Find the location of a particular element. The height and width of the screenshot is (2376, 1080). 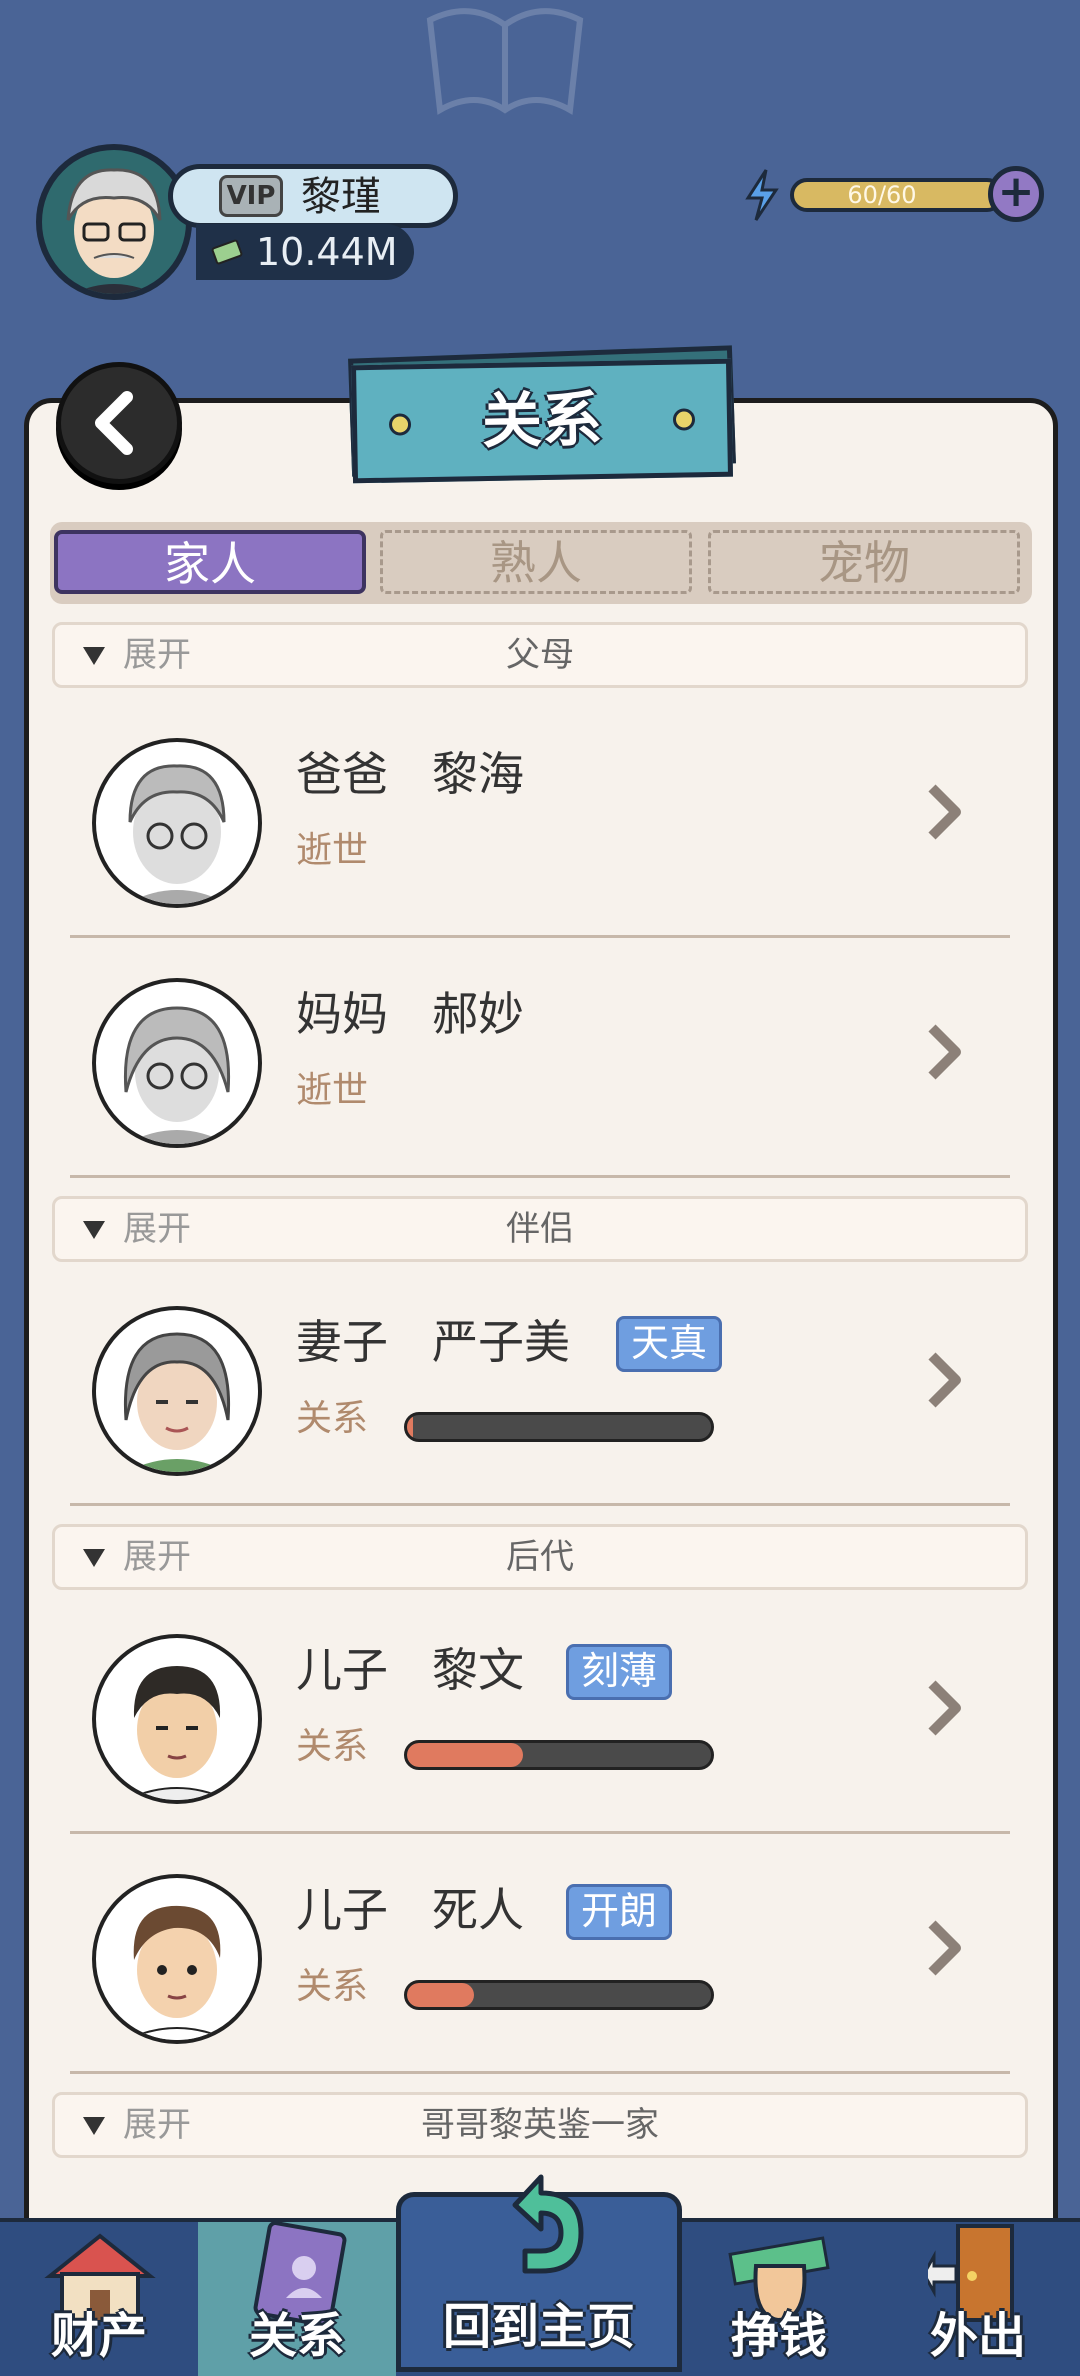

nav-relations: 关系 is located at coordinates (297, 2299).